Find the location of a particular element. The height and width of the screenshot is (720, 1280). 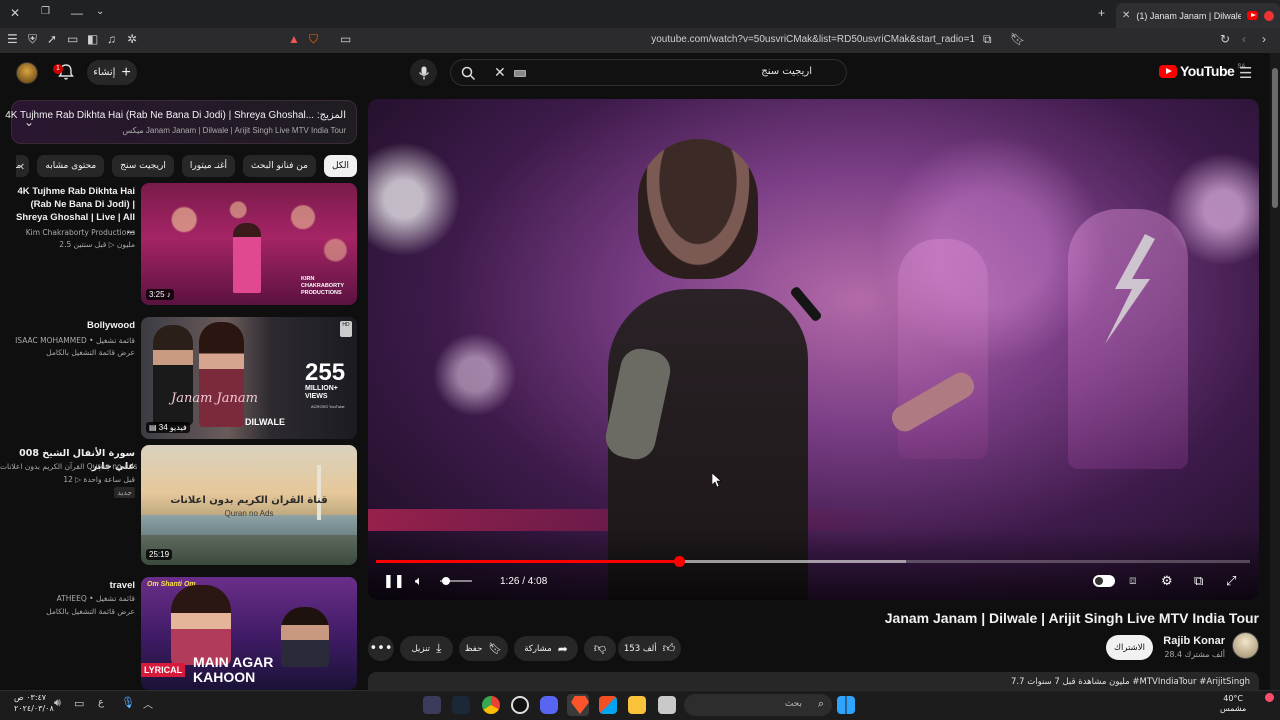

taskbar-steam-icon is located at coordinates (461, 705).